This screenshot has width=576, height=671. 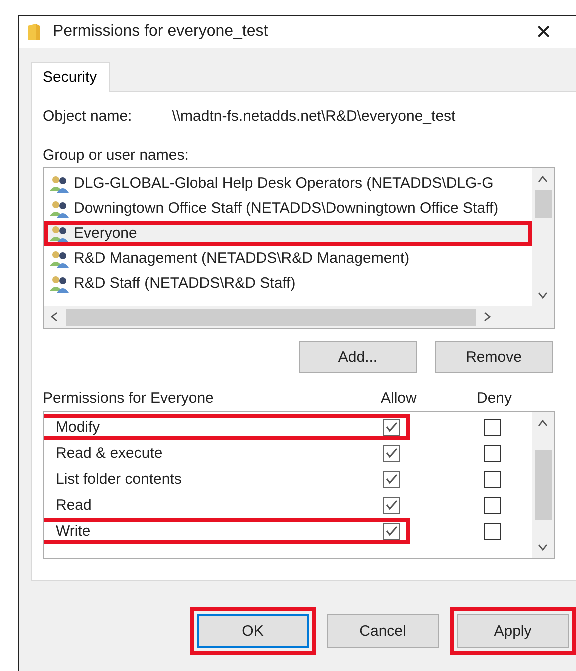 I want to click on close-button: ✕, so click(x=544, y=32).